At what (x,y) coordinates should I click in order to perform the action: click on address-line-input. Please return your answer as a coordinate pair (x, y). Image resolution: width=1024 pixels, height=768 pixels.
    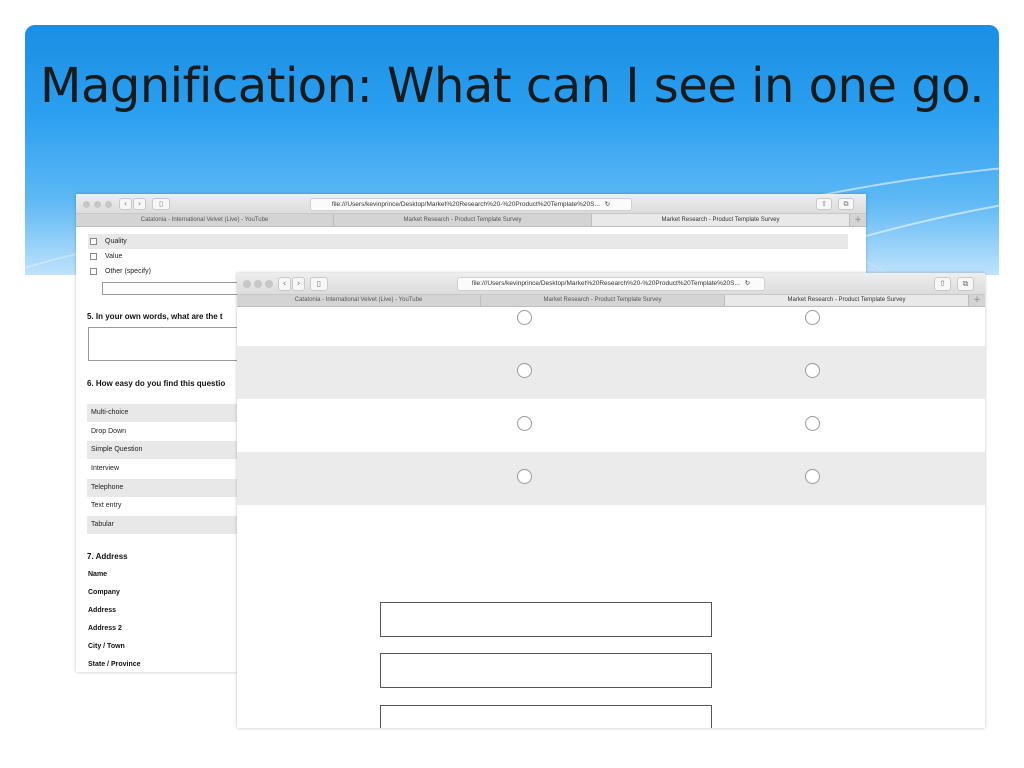
    Looking at the image, I should click on (546, 716).